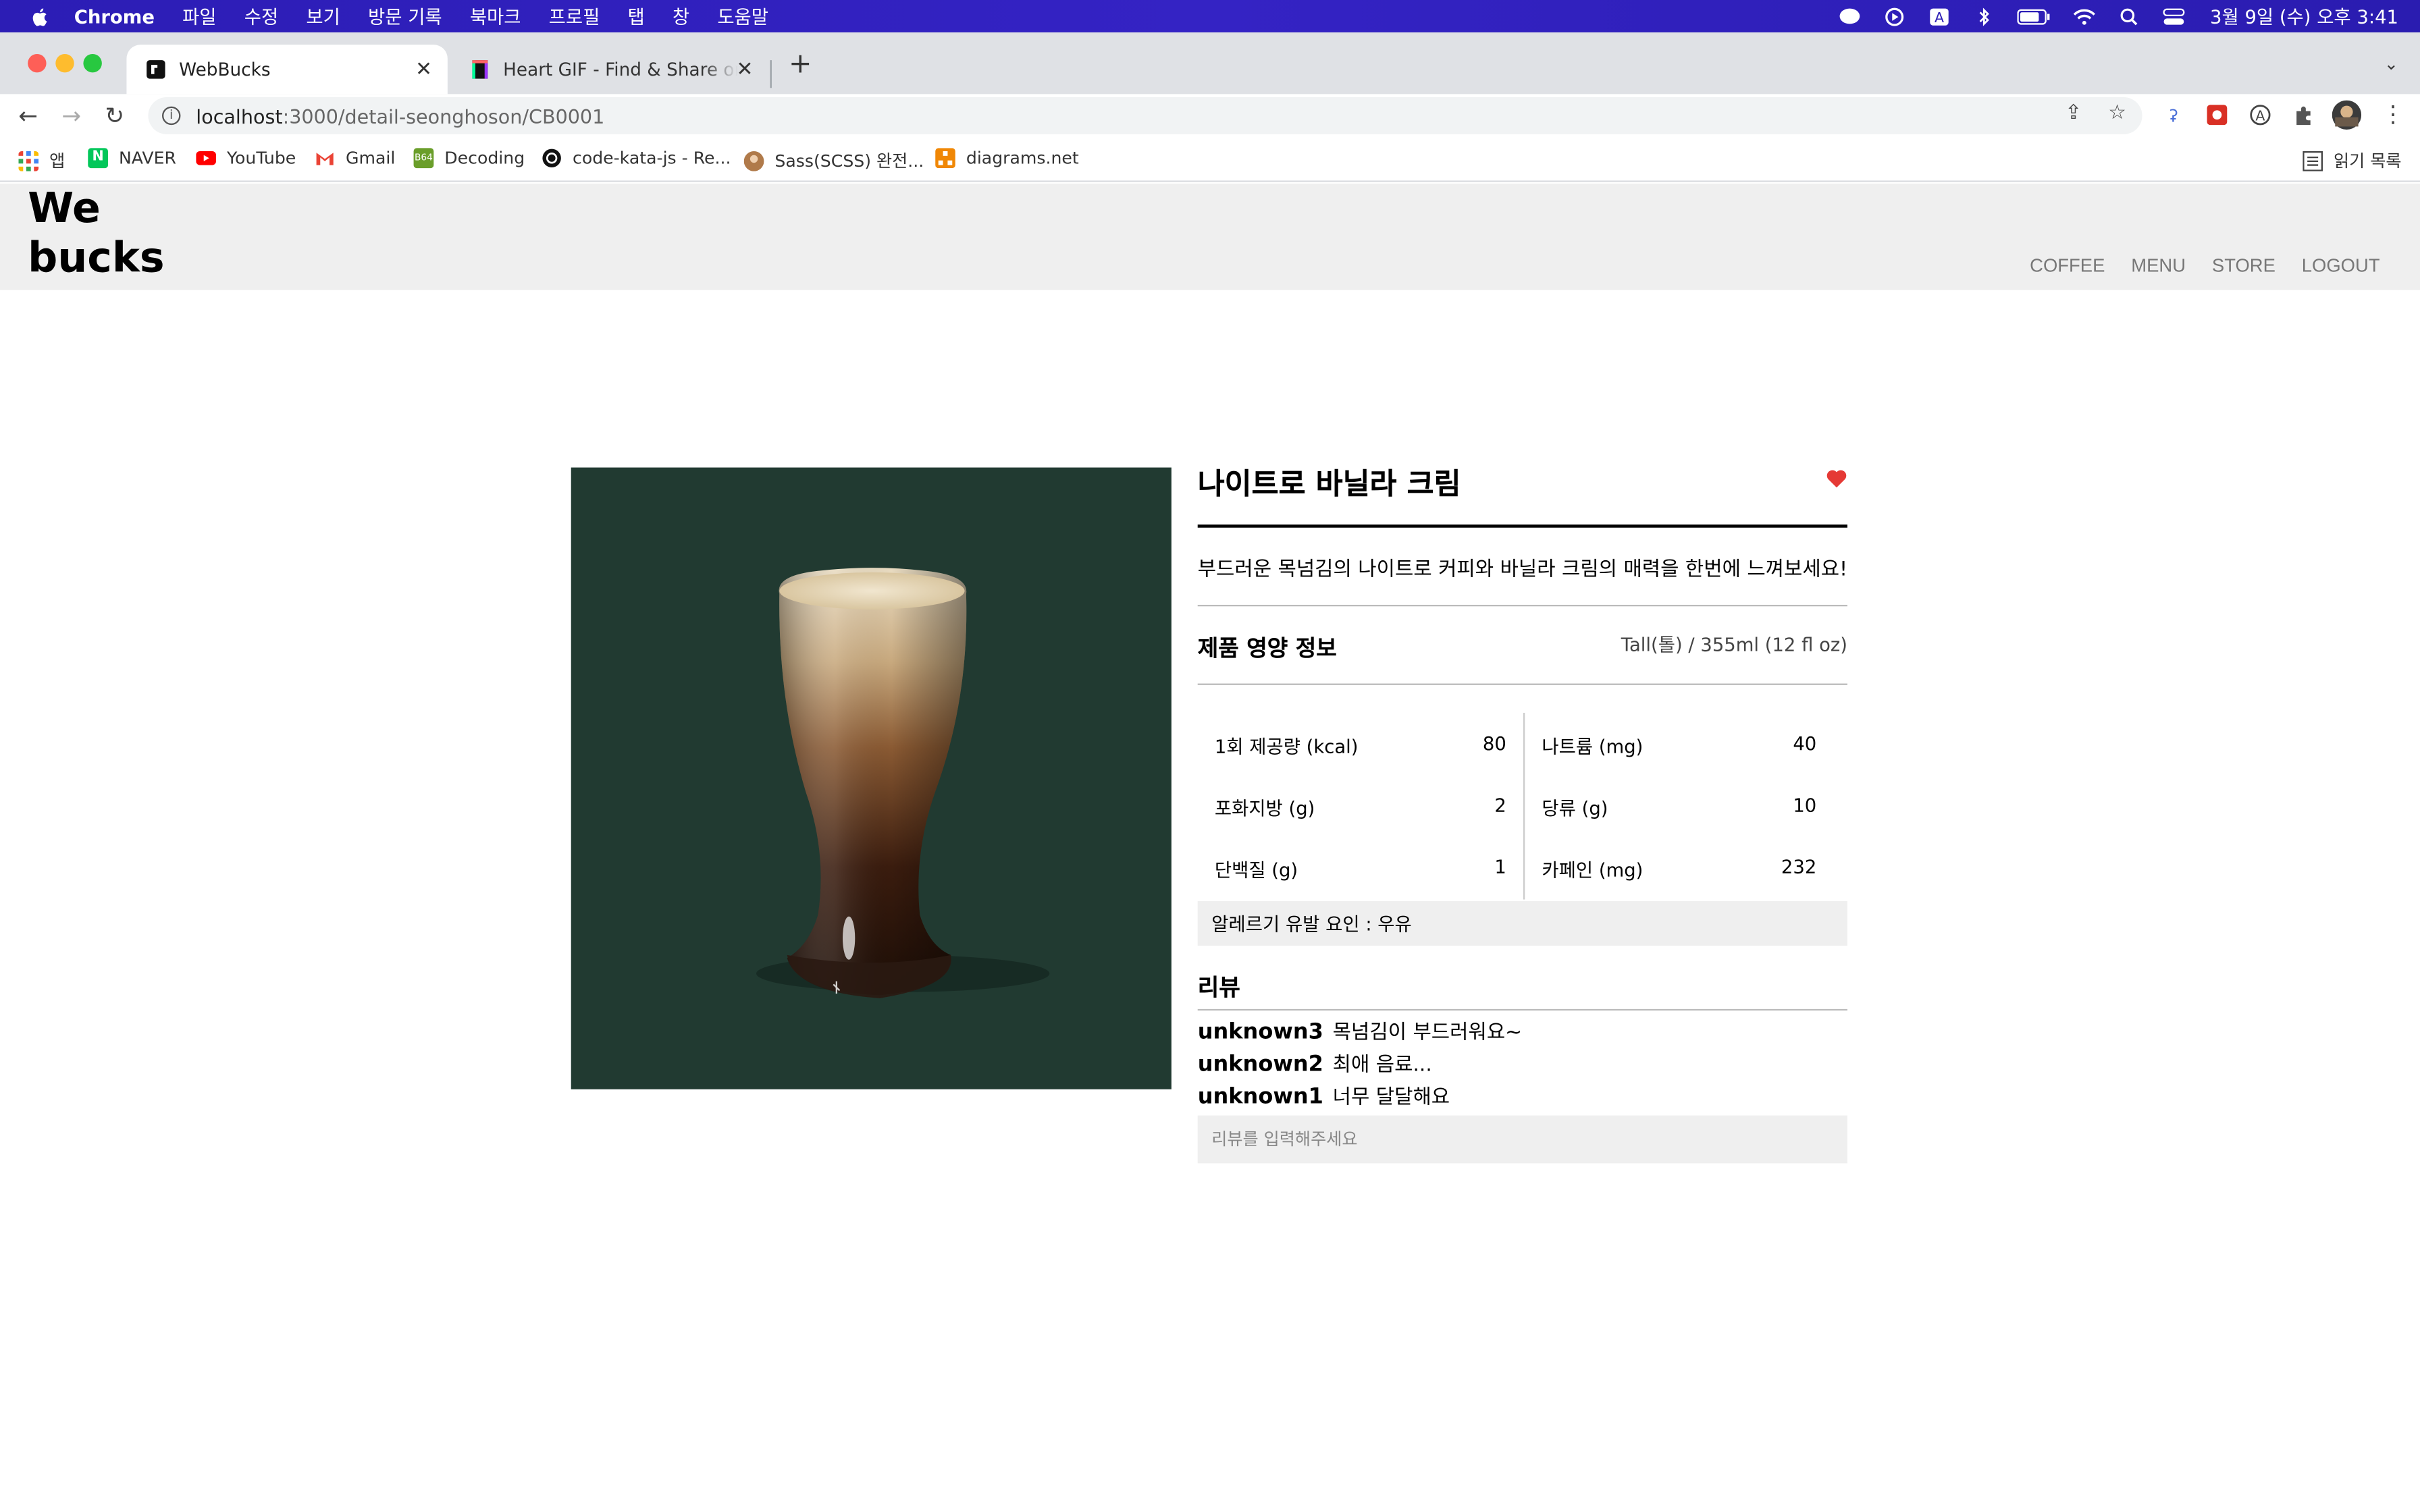 This screenshot has height=1512, width=2420. I want to click on nitro-vanilla-cream-drink-image, so click(903, 783).